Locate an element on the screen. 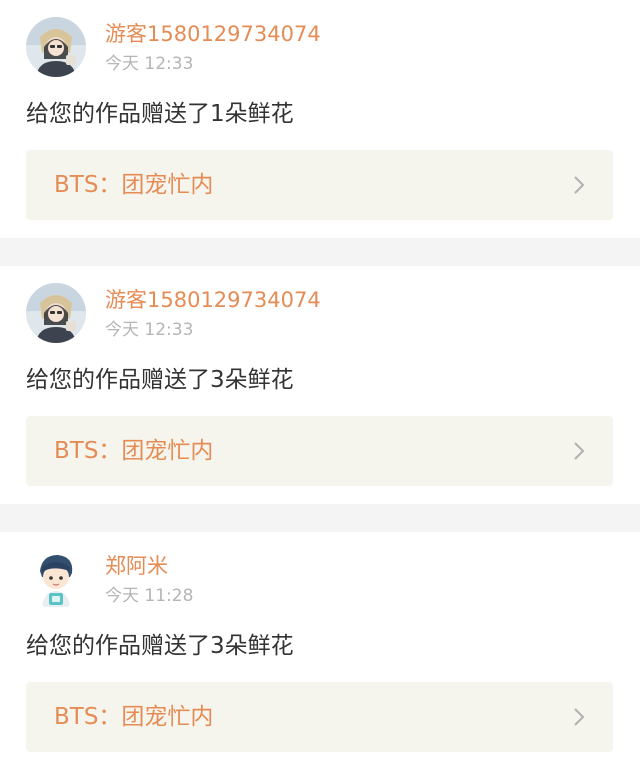 The width and height of the screenshot is (640, 771). timestamp: 今天 11:28 is located at coordinates (149, 596).